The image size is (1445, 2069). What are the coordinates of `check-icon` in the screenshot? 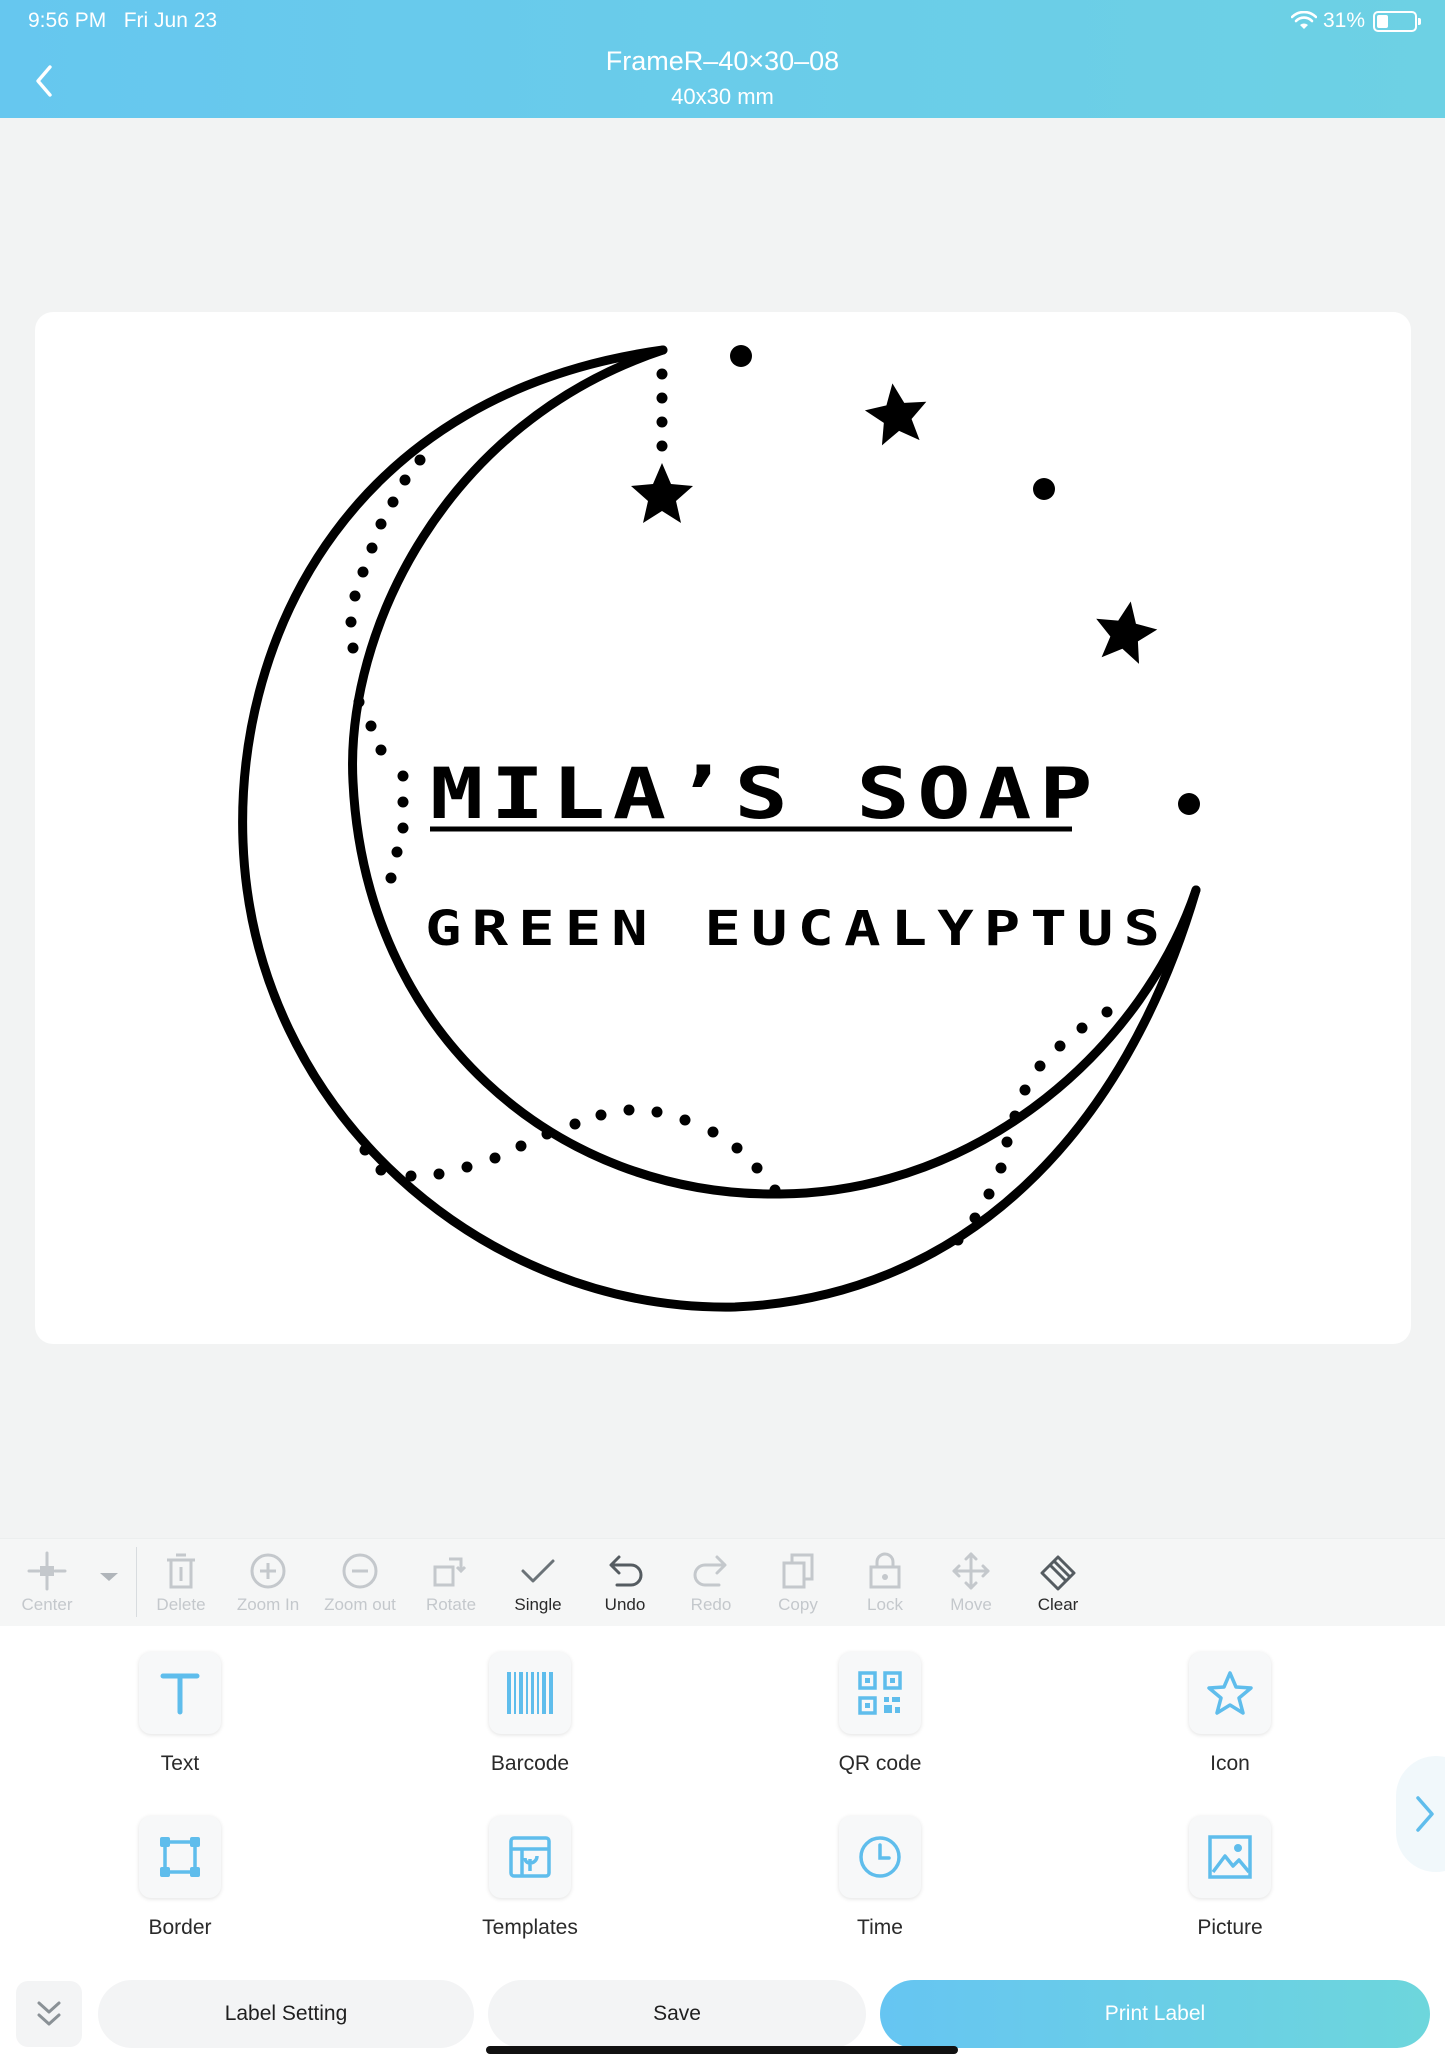 It's located at (538, 1571).